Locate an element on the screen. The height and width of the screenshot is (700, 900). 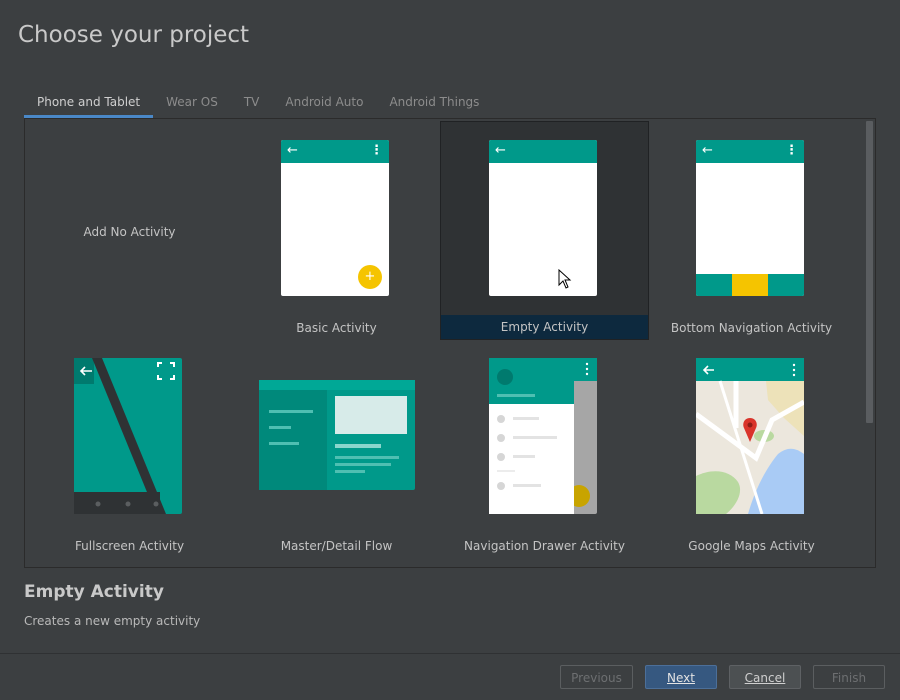
template-add-no-activity: Add No Activity is located at coordinates (129, 230).